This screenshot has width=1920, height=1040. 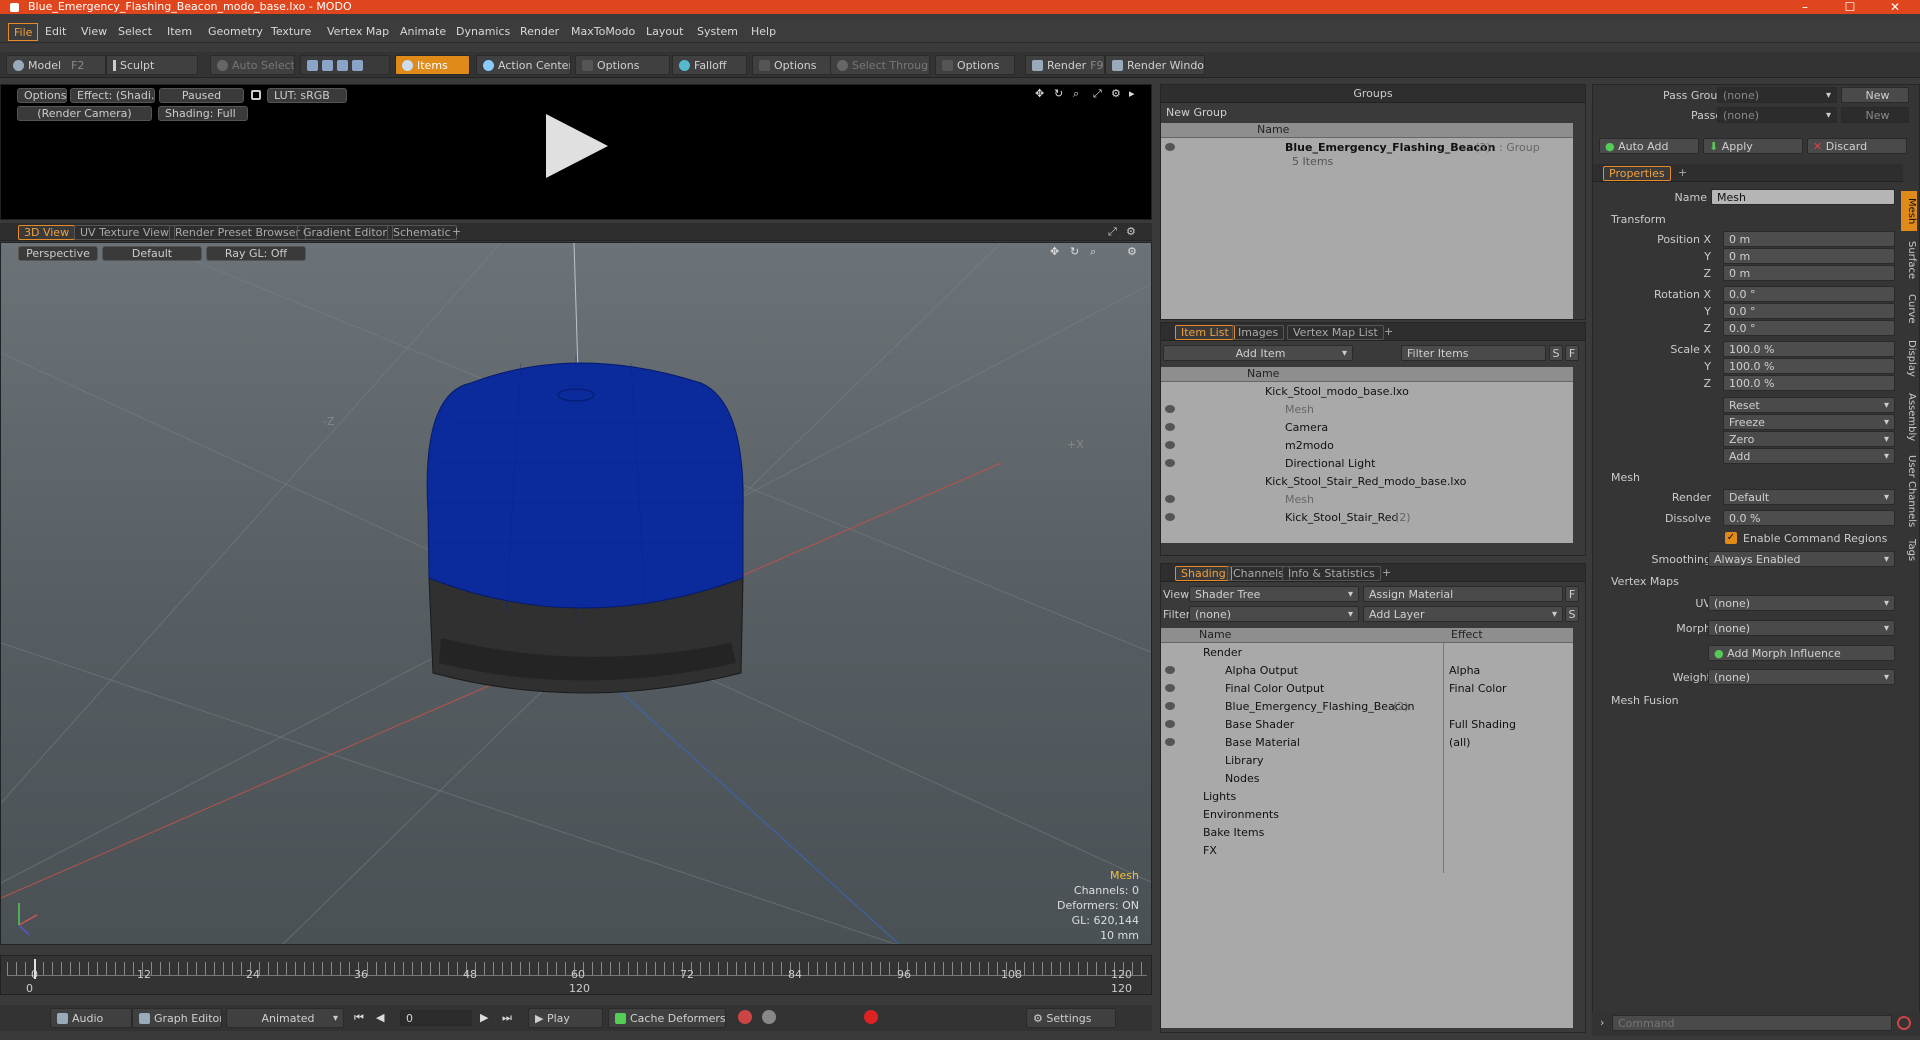 I want to click on viewport-gear-icon: ⚙, so click(x=1132, y=251).